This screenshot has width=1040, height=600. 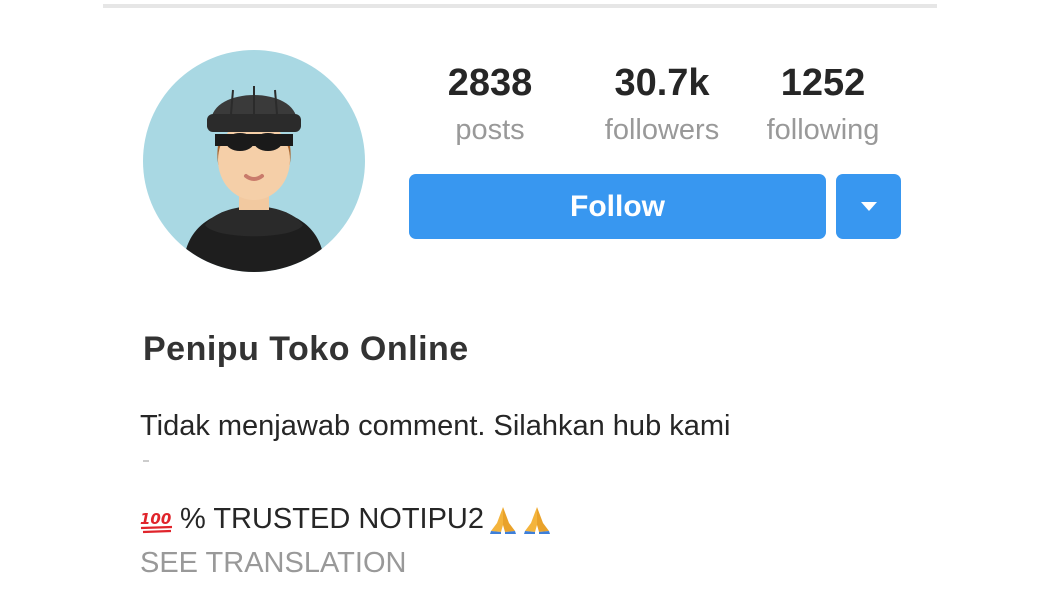 What do you see at coordinates (490, 130) in the screenshot?
I see `posts-label: posts` at bounding box center [490, 130].